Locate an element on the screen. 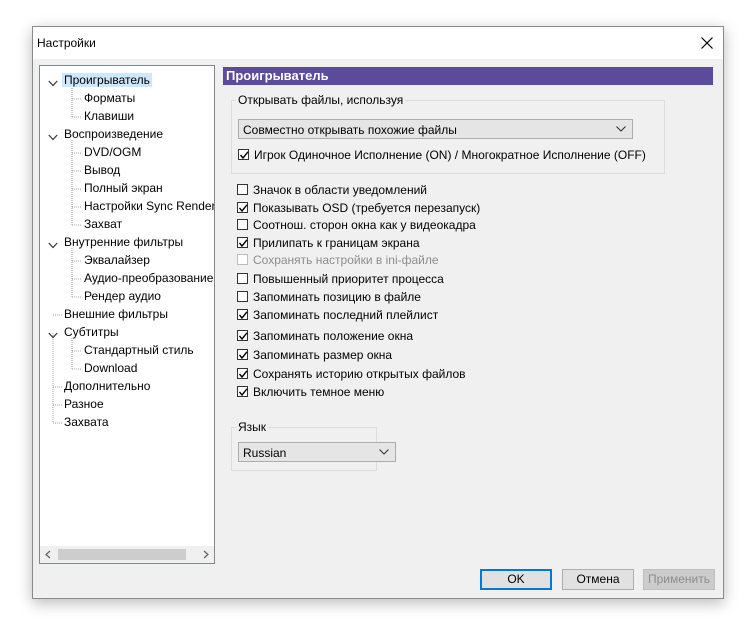 This screenshot has width=755, height=631. tree-item: Полный экран is located at coordinates (123, 188).